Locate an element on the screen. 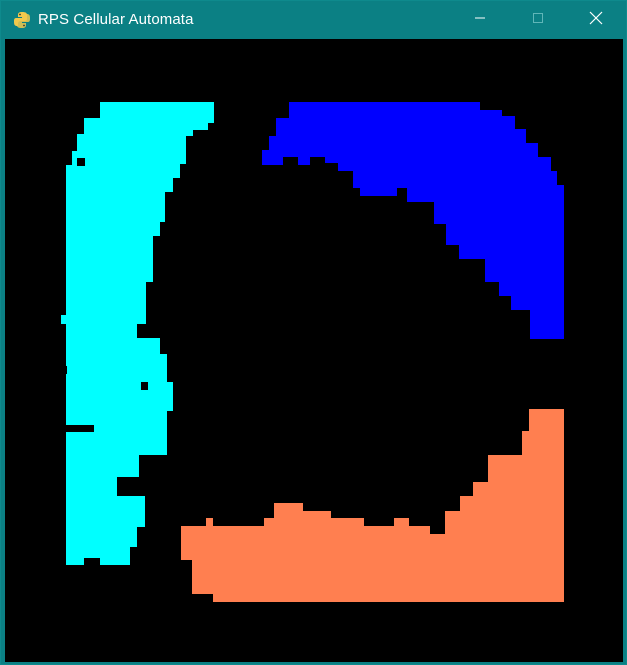  maximize-button is located at coordinates (538, 20).